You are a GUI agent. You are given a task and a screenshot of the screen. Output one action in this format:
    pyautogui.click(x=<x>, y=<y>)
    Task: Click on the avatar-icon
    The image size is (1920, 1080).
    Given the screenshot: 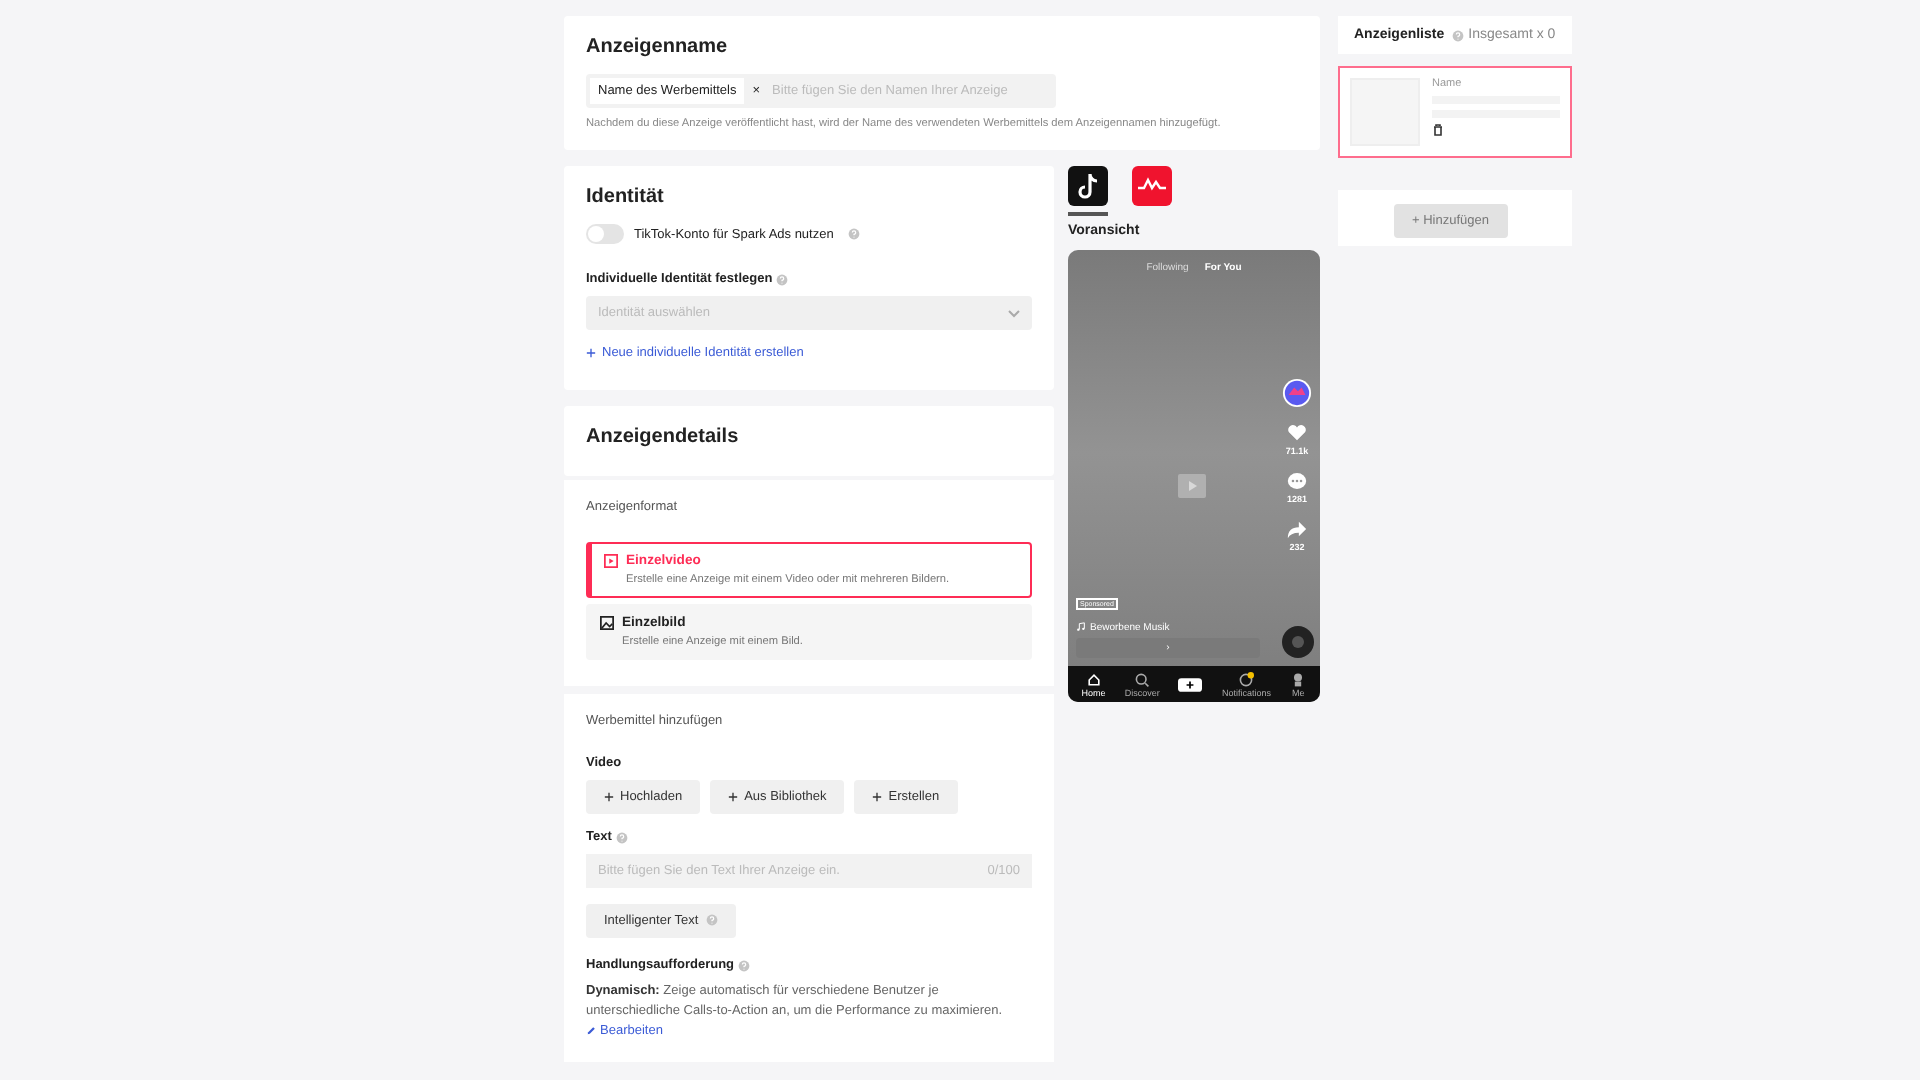 What is the action you would take?
    pyautogui.click(x=1297, y=393)
    